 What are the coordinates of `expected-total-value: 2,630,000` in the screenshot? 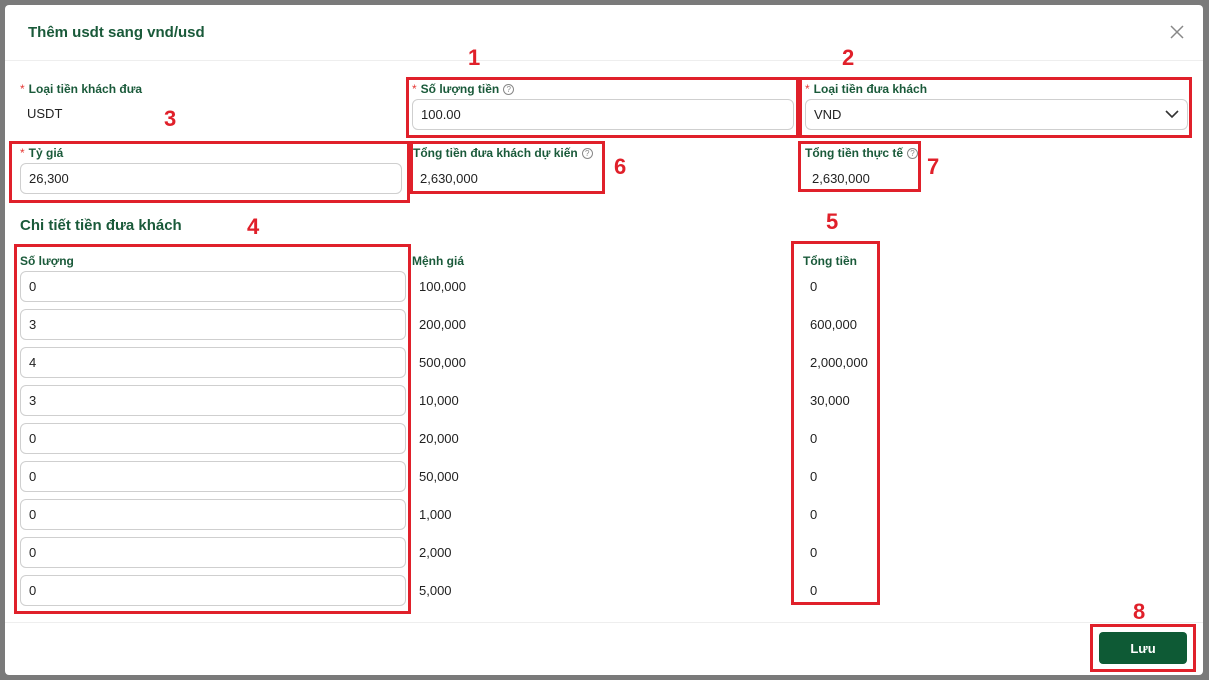 It's located at (449, 178).